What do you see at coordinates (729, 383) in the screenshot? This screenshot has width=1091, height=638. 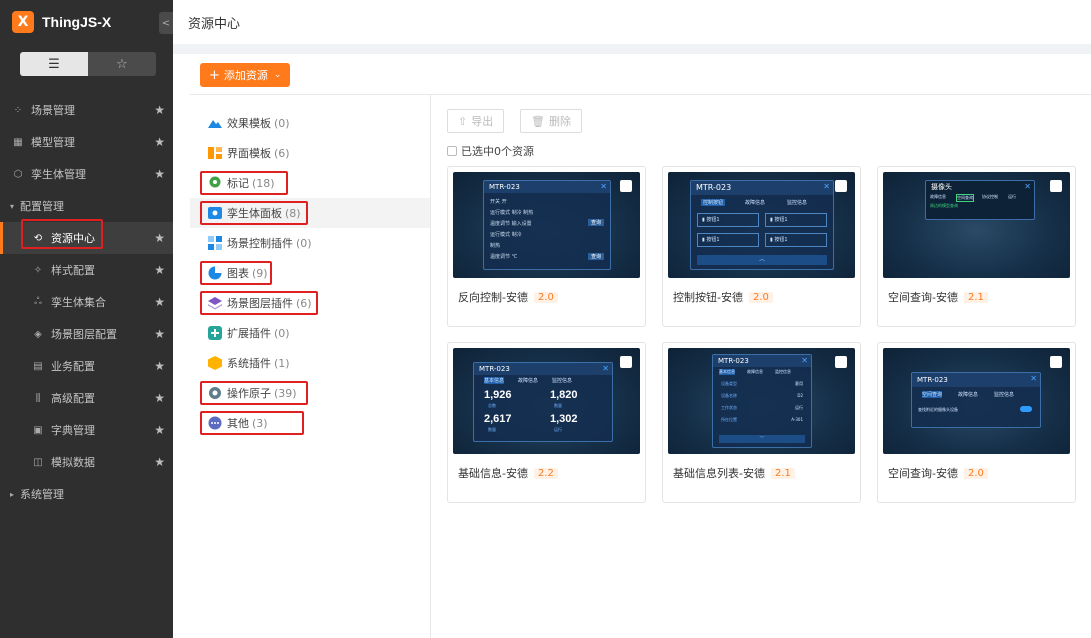 I see `preview-list-key: 设备类型` at bounding box center [729, 383].